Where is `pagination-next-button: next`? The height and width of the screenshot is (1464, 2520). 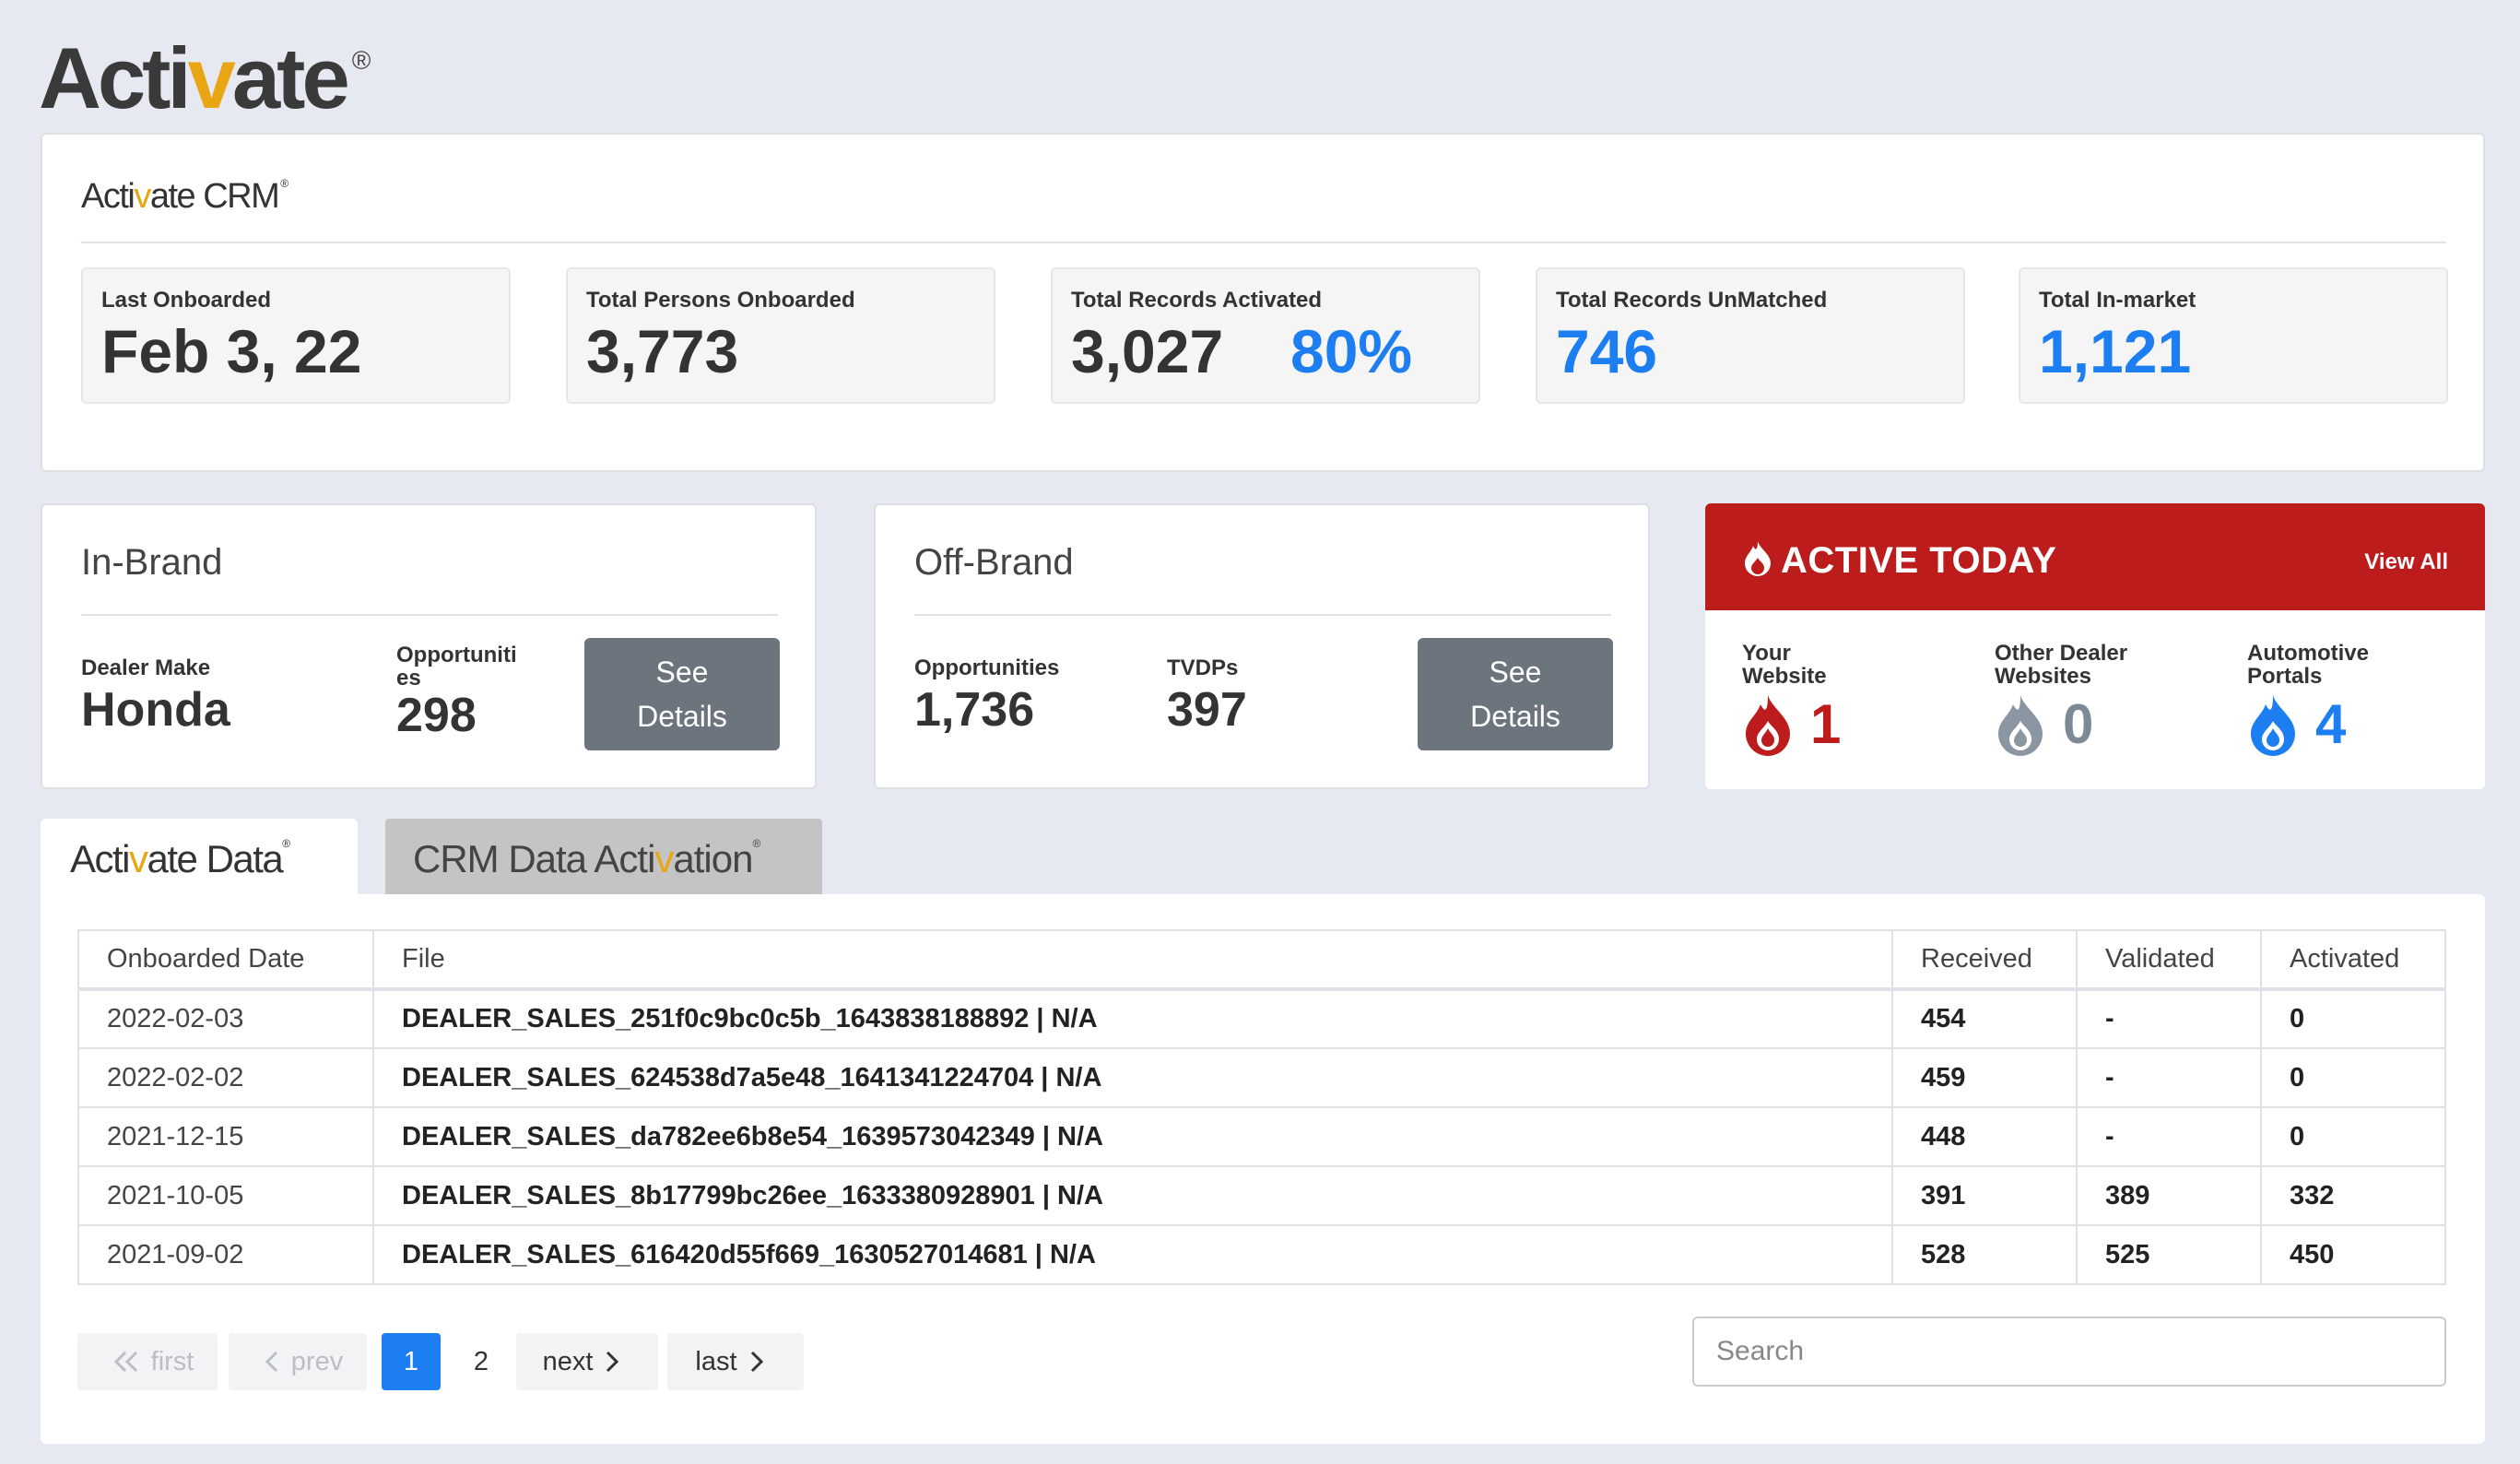
pagination-next-button: next is located at coordinates (587, 1361).